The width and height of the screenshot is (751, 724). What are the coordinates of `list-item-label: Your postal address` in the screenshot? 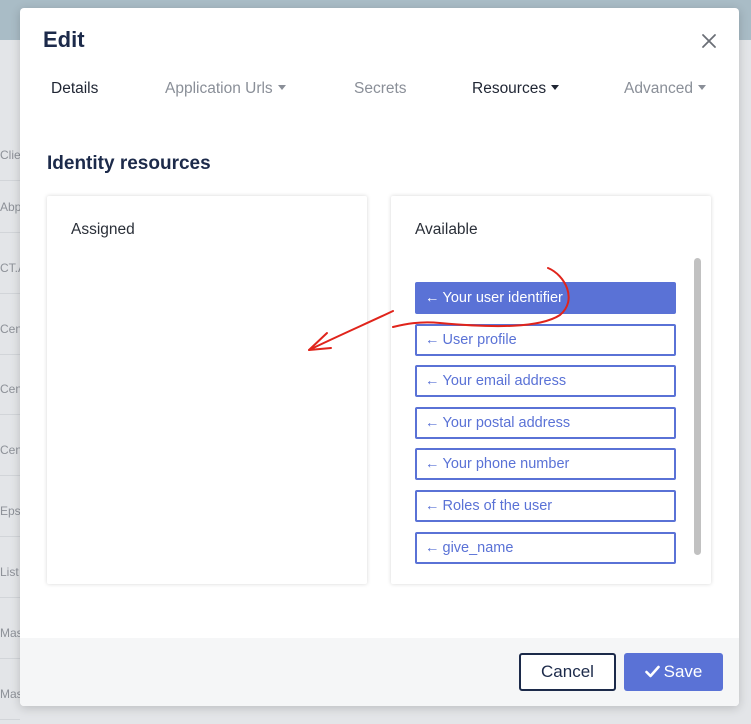 It's located at (506, 422).